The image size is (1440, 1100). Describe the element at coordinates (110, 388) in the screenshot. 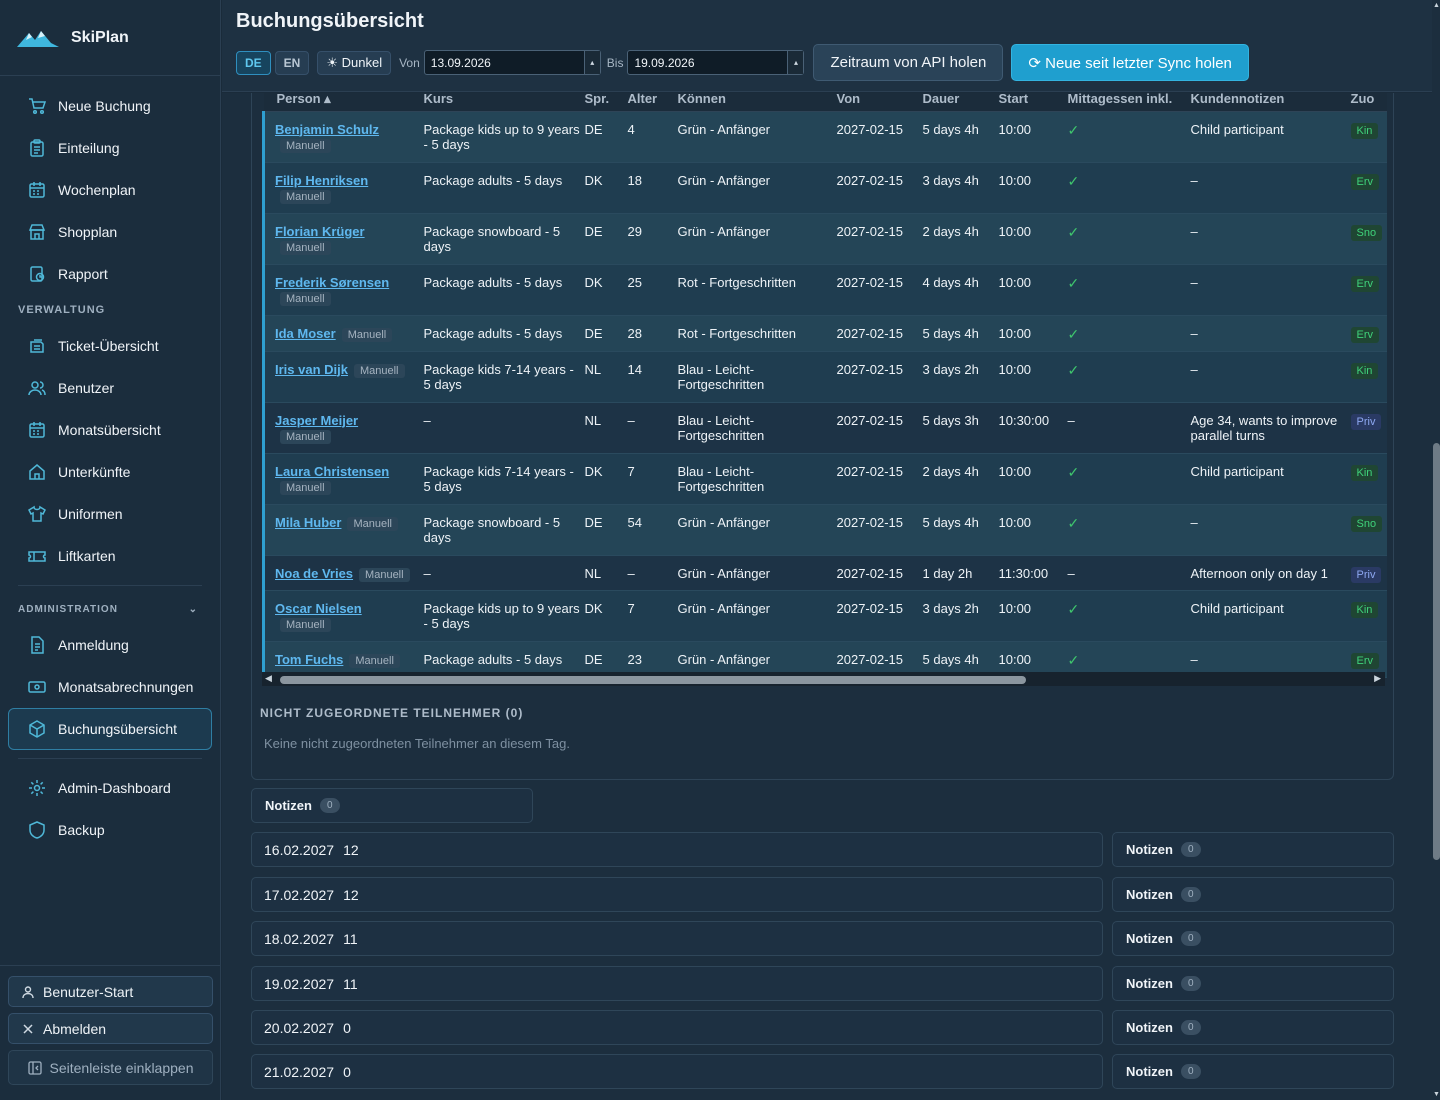

I see `nav-benutzer: Benutzer` at that location.